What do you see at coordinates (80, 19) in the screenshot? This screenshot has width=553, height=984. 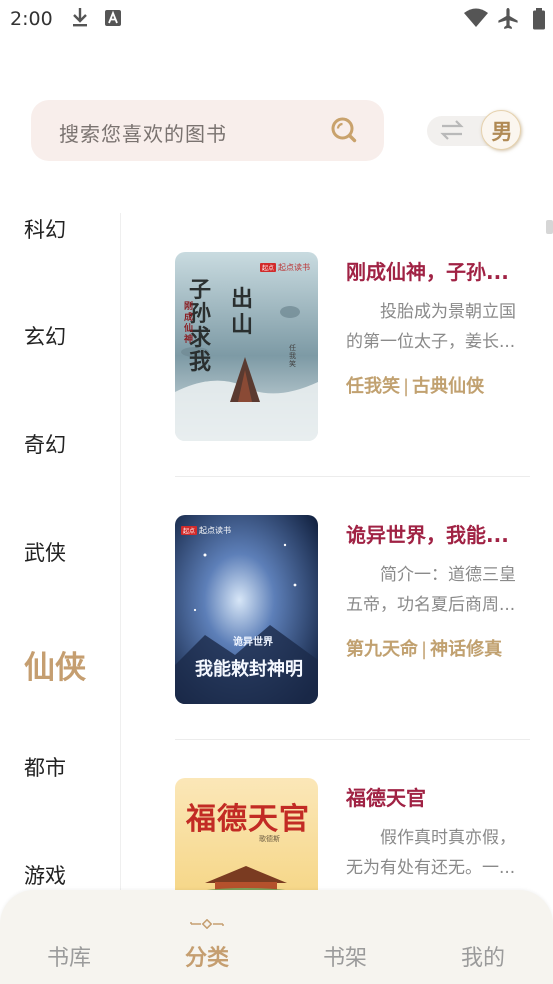 I see `download-icon` at bounding box center [80, 19].